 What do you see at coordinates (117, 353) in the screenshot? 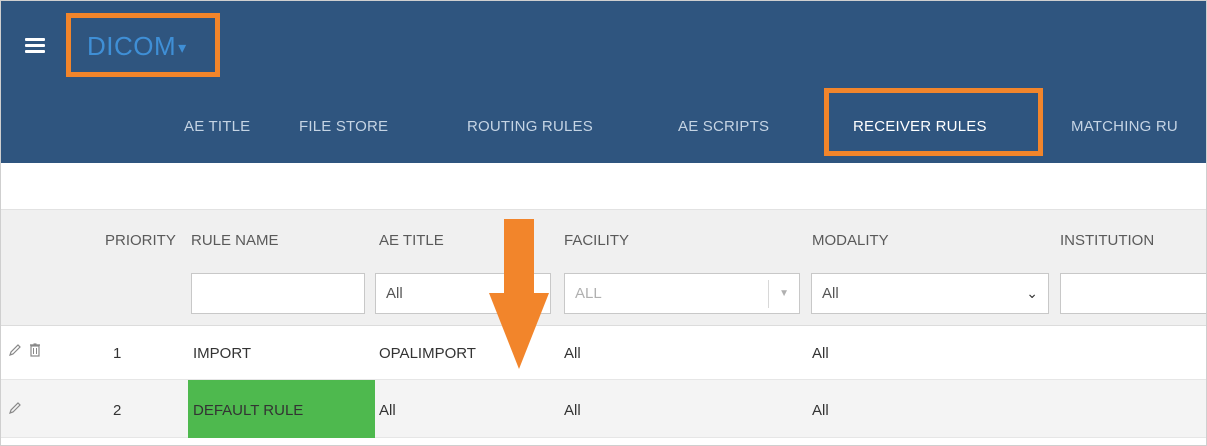
I see `row-priority: 1` at bounding box center [117, 353].